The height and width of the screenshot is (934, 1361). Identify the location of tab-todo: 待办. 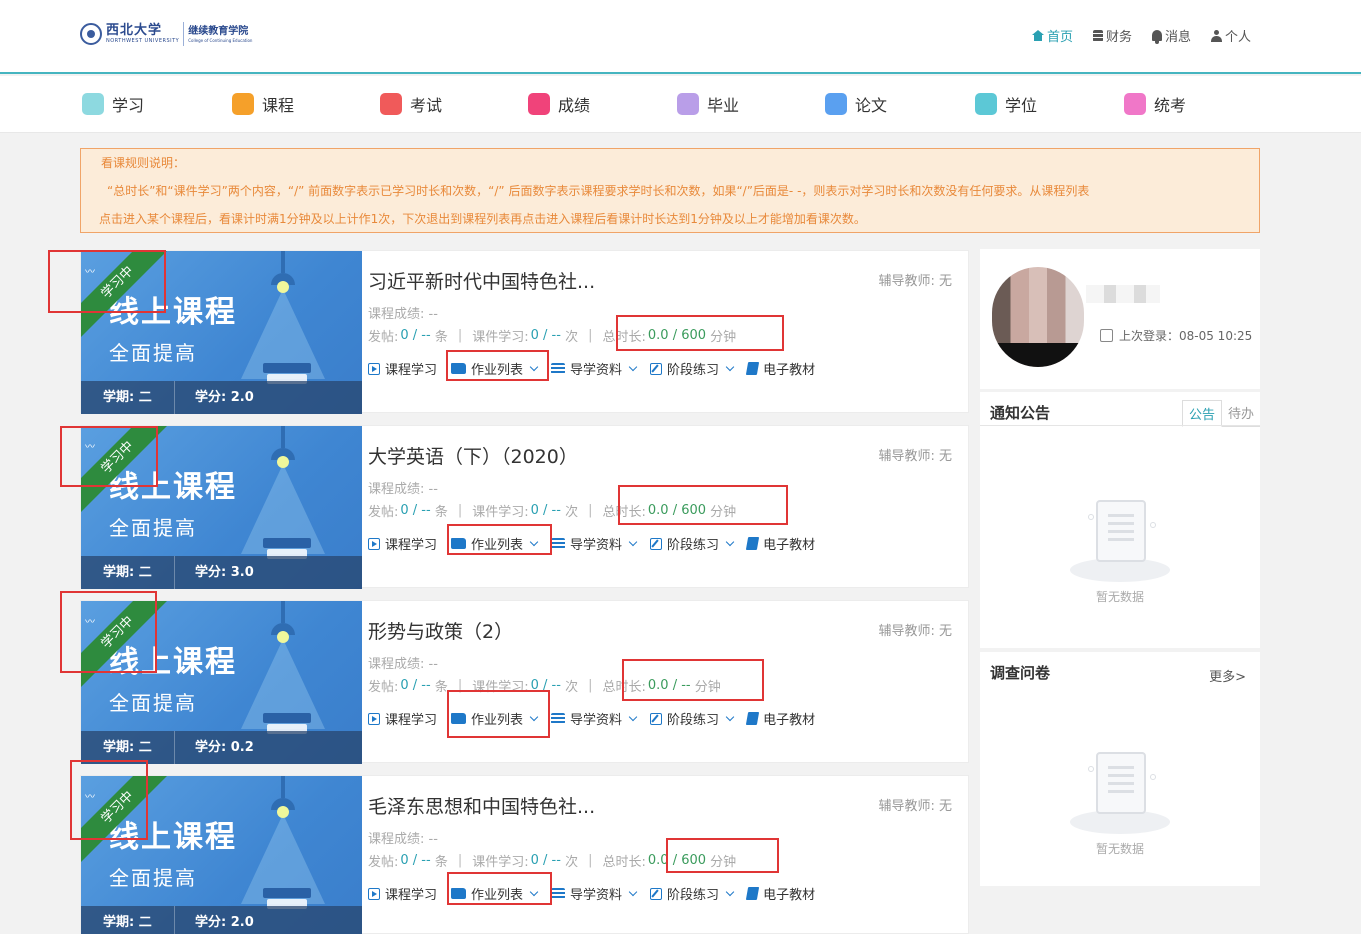
(1240, 413).